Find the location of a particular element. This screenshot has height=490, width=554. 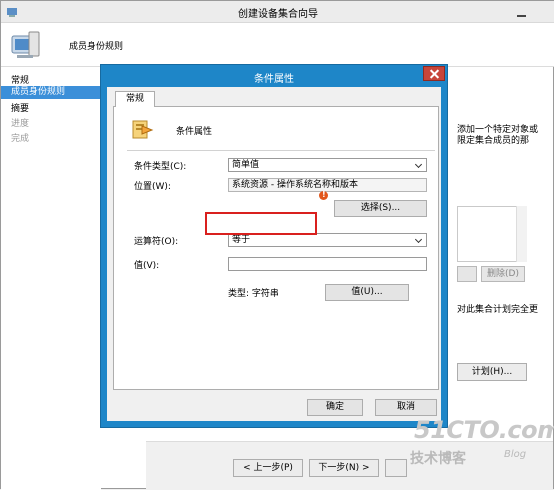

wizard-titlebar: 创建设备集合向导 is located at coordinates (277, 12).